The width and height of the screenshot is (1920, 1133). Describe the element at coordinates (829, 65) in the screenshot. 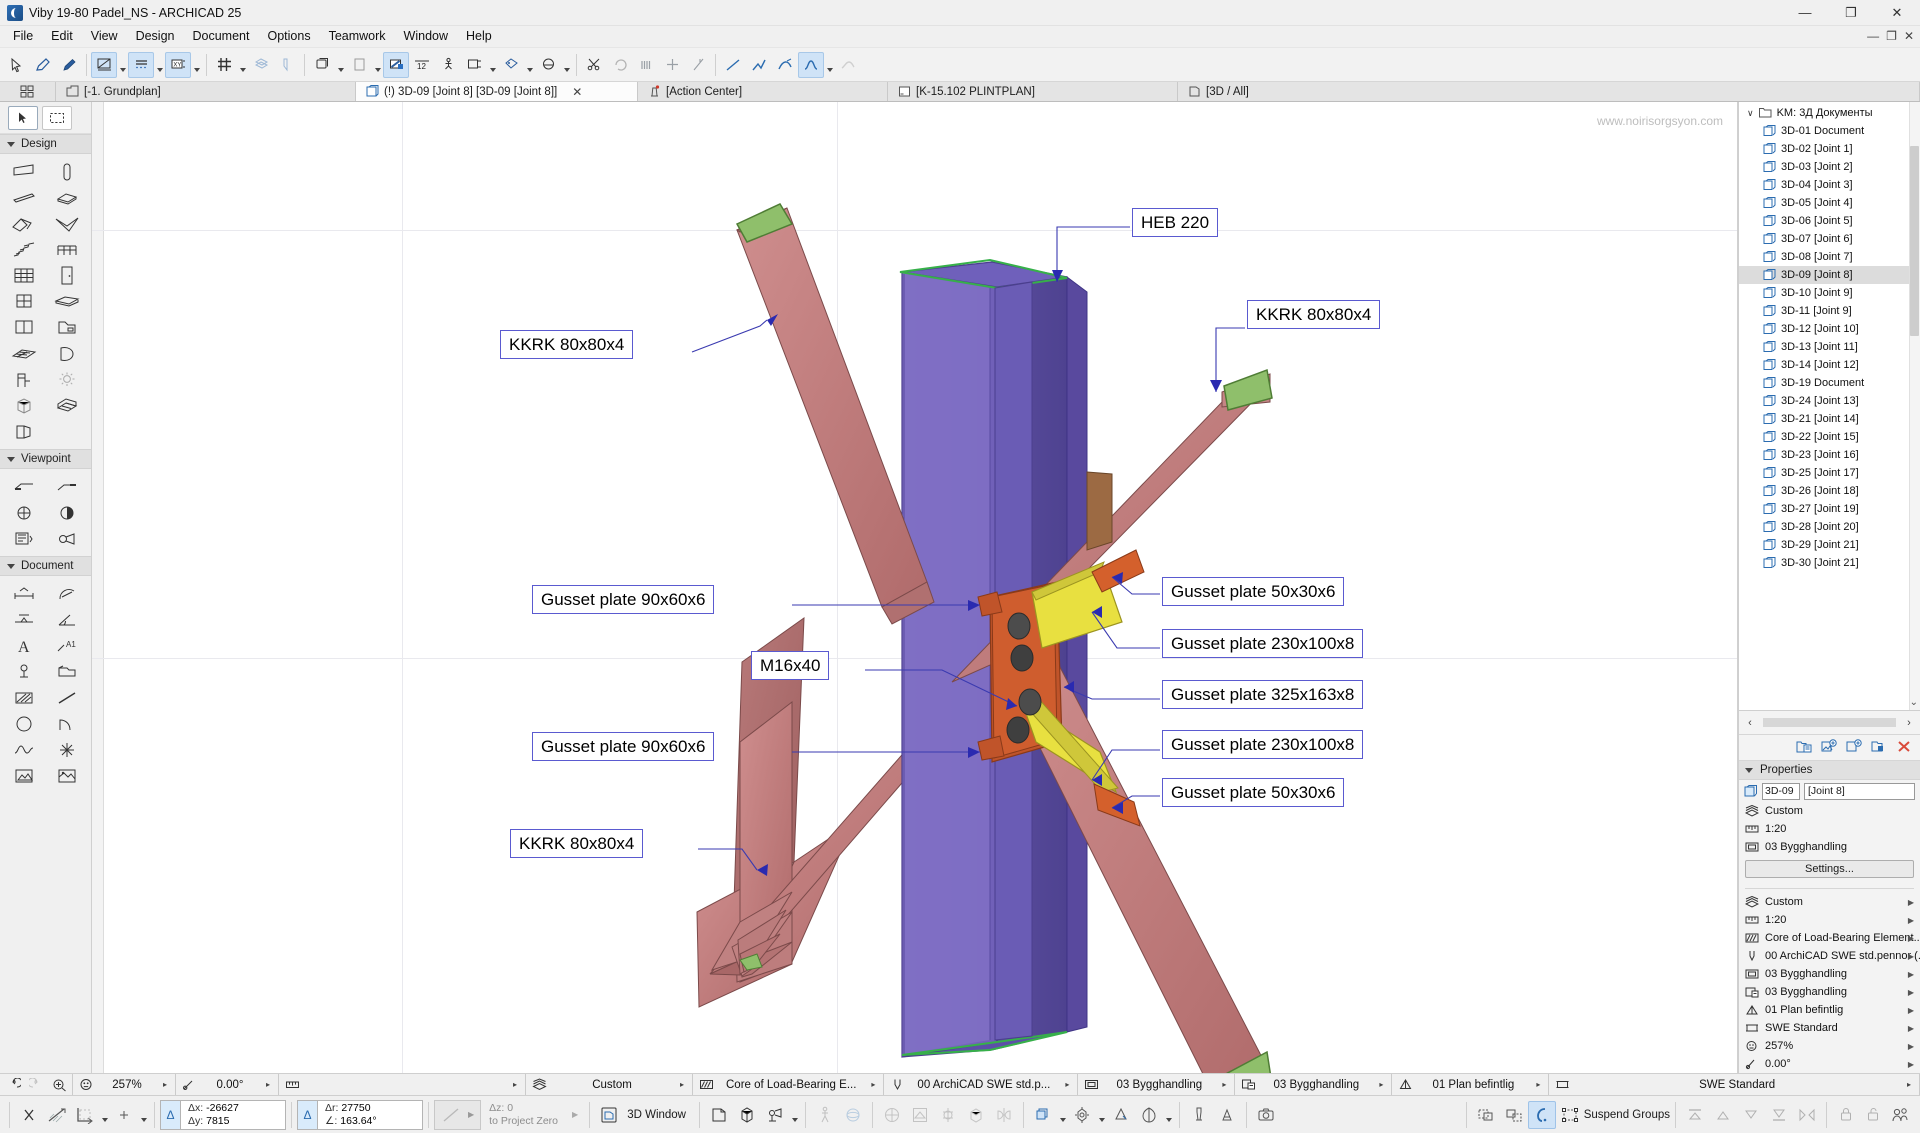

I see `spline-dropdown` at that location.